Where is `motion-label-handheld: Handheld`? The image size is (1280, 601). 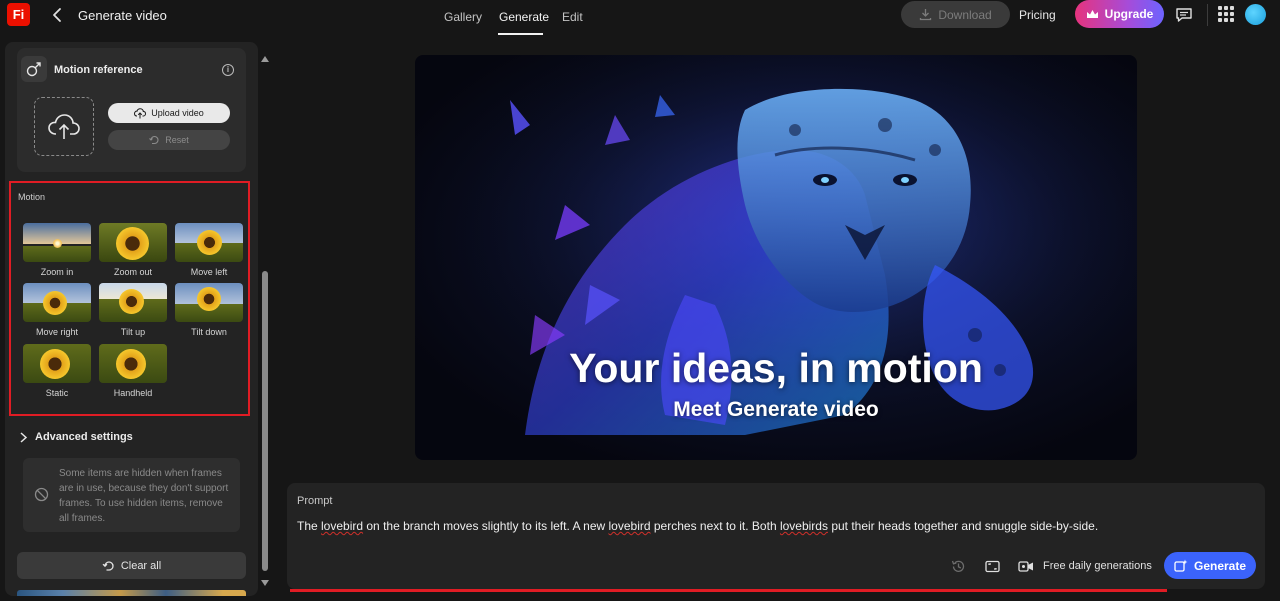
motion-label-handheld: Handheld is located at coordinates (133, 393).